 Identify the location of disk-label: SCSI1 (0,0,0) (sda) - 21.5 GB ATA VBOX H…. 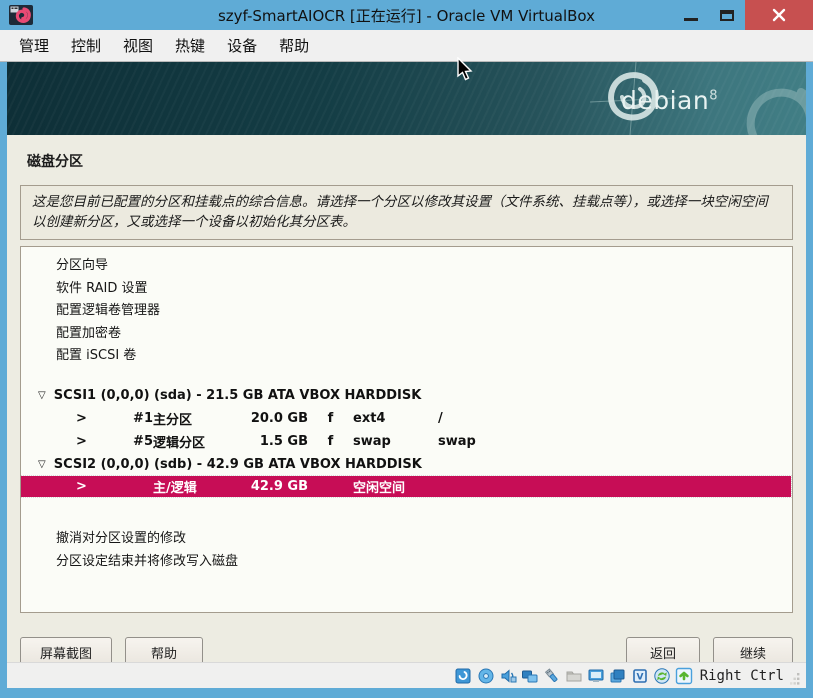
(237, 395).